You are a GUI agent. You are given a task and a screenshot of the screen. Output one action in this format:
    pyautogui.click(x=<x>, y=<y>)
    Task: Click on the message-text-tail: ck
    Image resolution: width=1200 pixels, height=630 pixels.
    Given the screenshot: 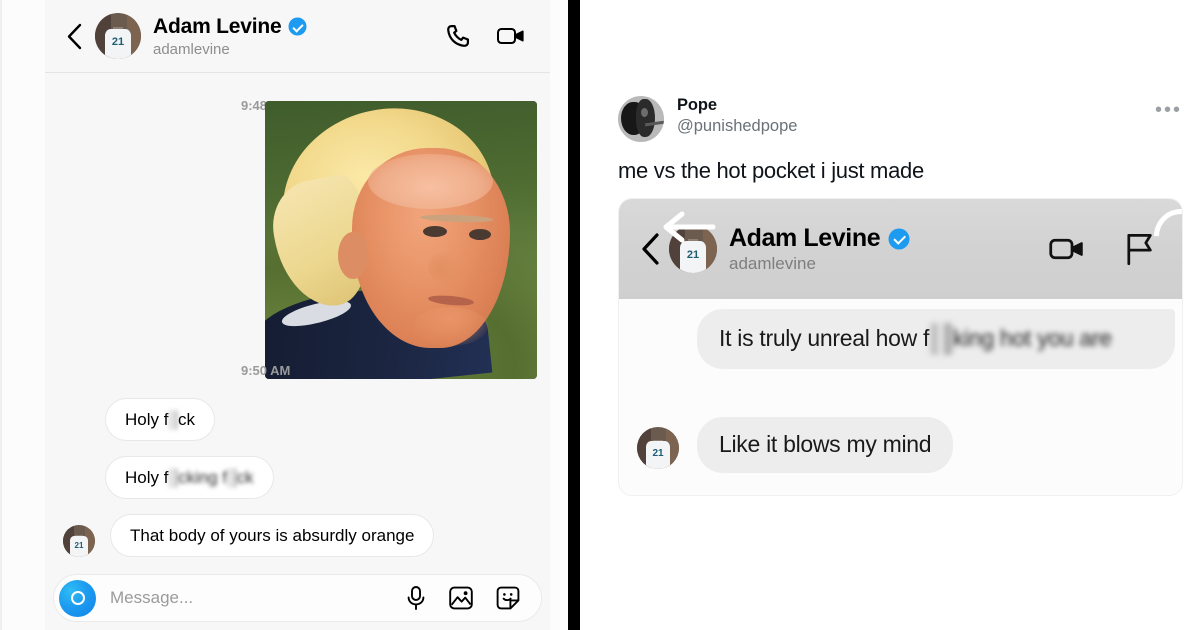 What is the action you would take?
    pyautogui.click(x=245, y=477)
    